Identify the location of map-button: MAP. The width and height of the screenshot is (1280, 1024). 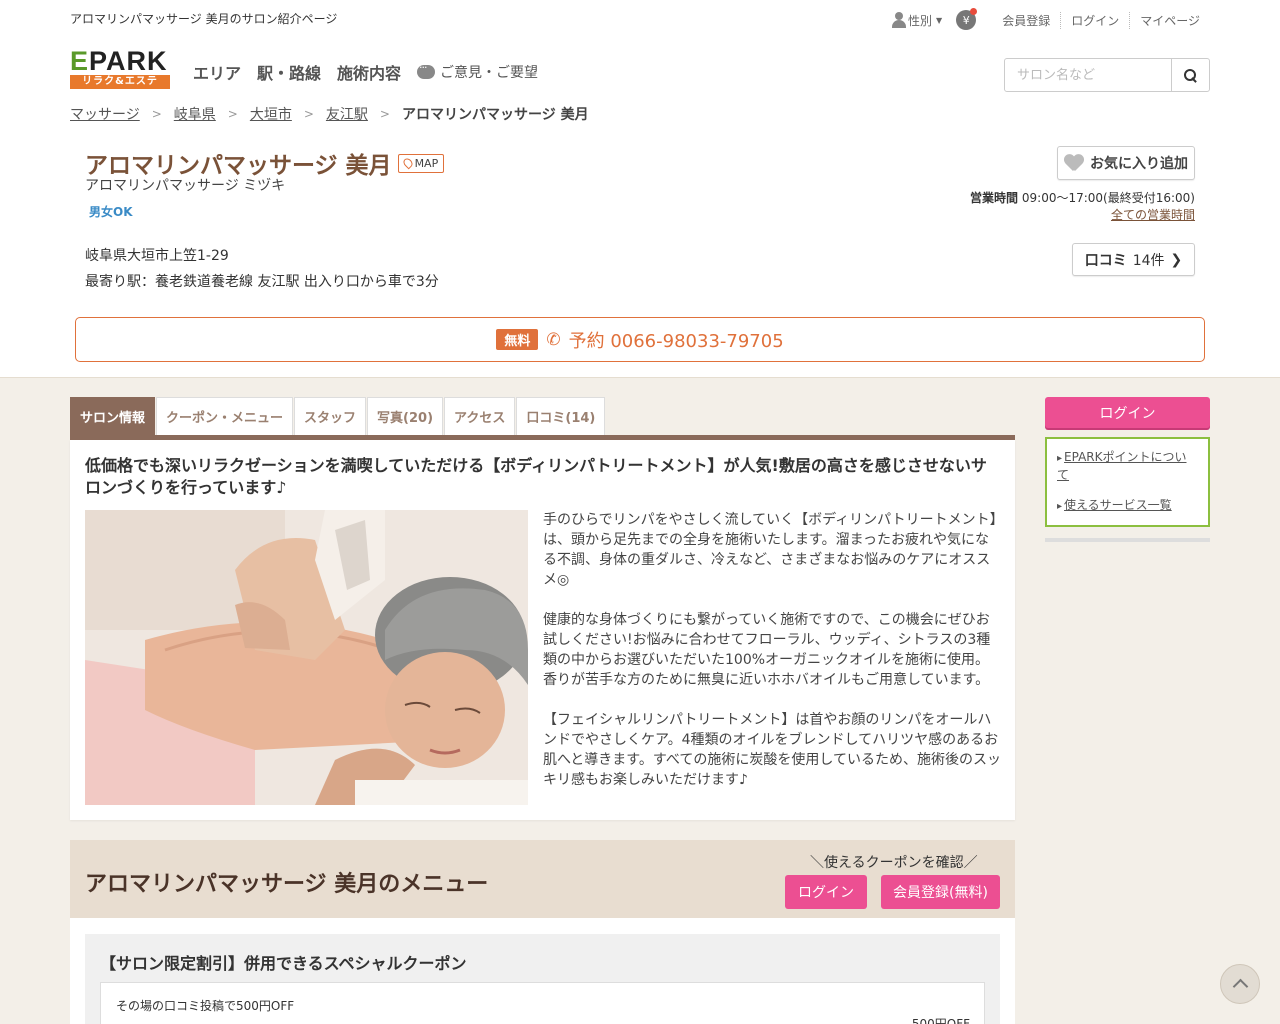
(421, 163).